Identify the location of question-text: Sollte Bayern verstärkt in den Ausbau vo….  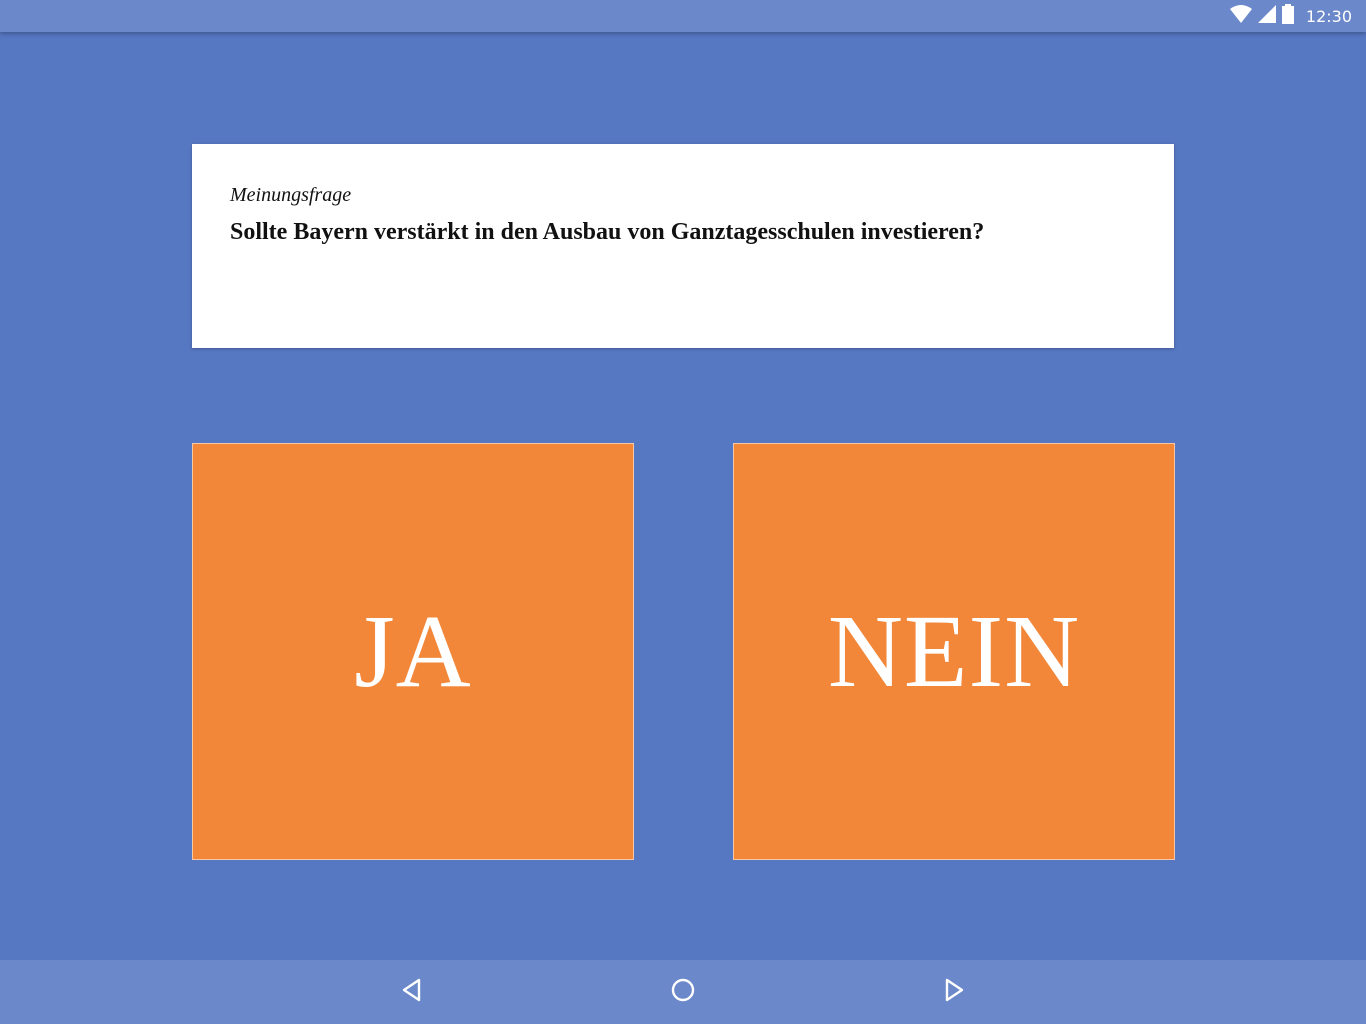
(607, 232).